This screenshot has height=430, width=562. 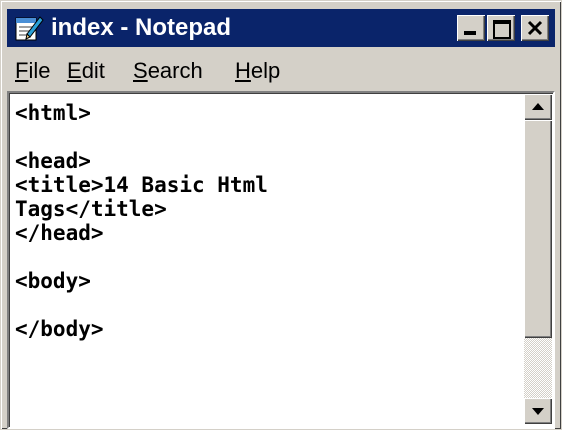 I want to click on arrow-up-icon, so click(x=538, y=106).